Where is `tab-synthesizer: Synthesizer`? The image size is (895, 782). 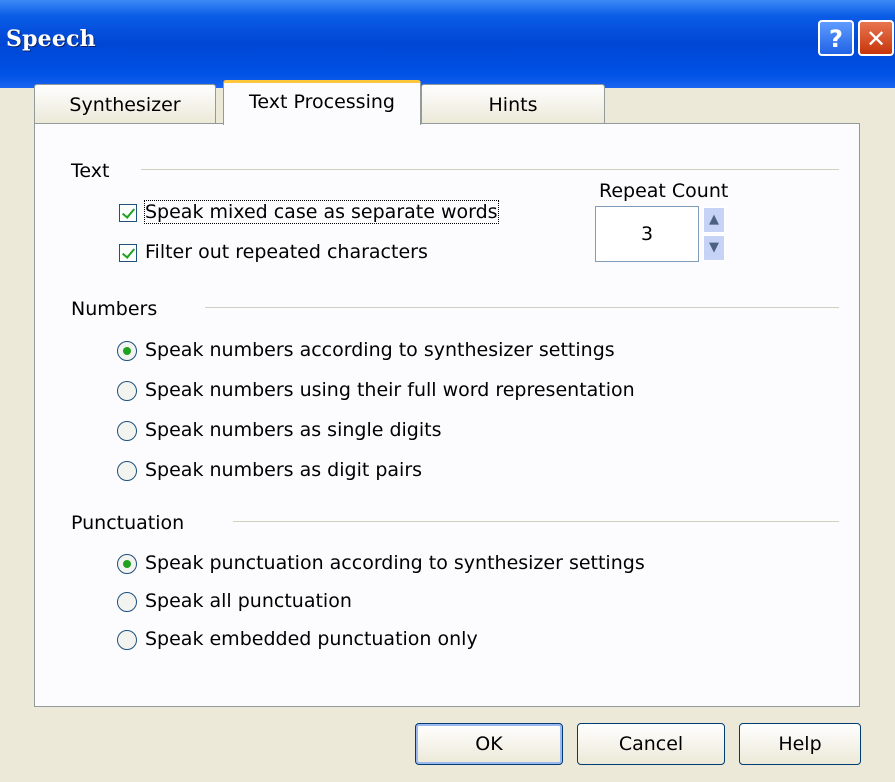 tab-synthesizer: Synthesizer is located at coordinates (125, 104).